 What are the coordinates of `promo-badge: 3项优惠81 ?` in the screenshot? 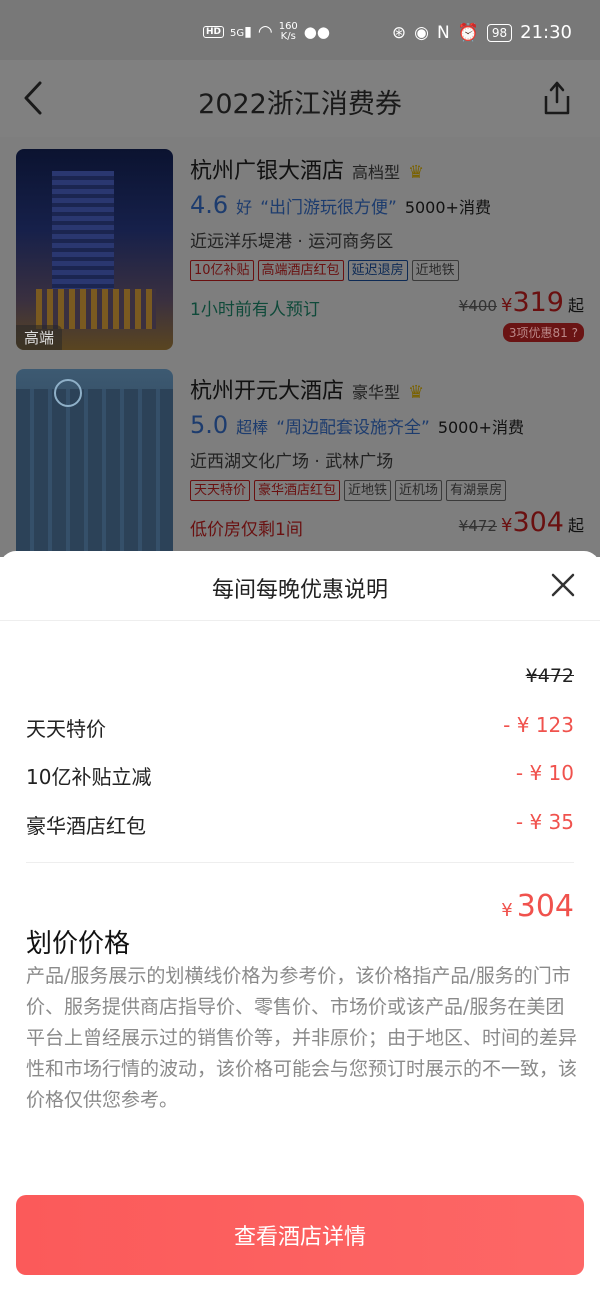 It's located at (543, 332).